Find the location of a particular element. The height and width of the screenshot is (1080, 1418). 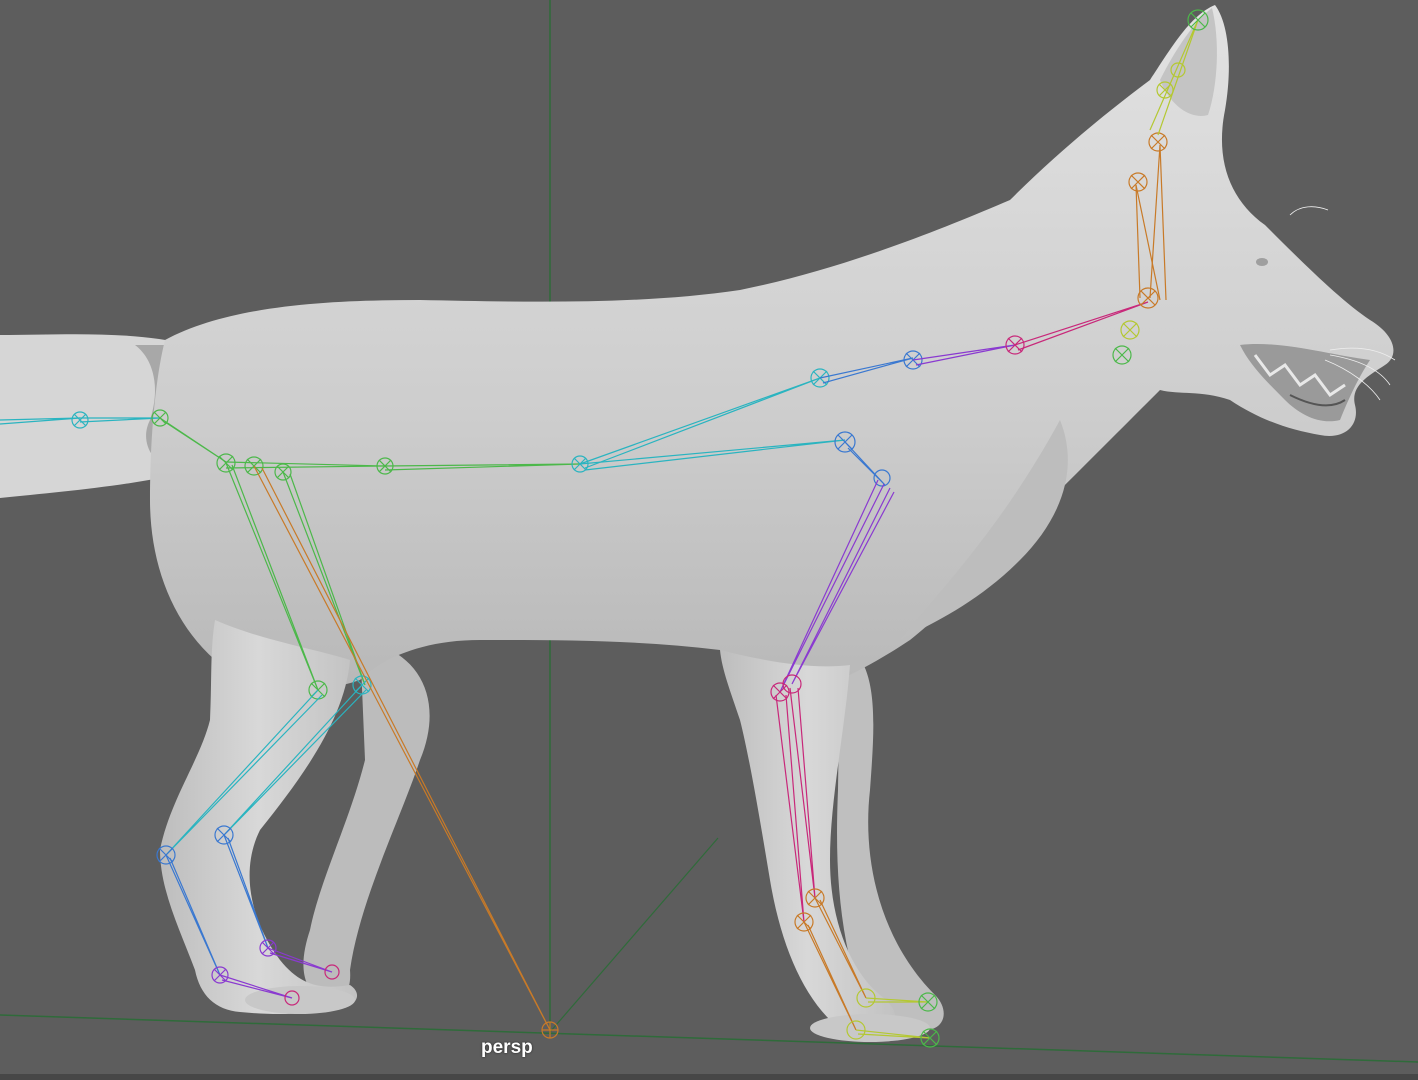

viewport-bottom-border is located at coordinates (709, 1077).